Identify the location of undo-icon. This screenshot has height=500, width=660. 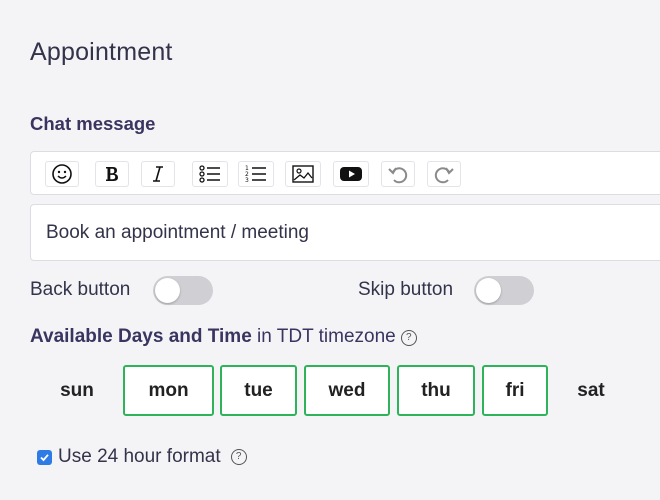
(398, 175).